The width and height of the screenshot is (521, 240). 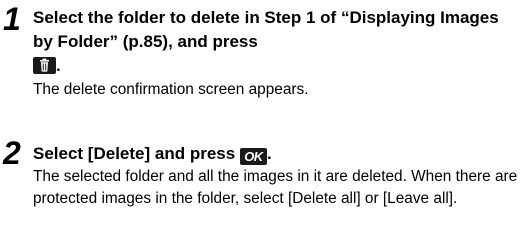 What do you see at coordinates (276, 154) in the screenshot?
I see `step-heading: Select [Delete] and press OK.` at bounding box center [276, 154].